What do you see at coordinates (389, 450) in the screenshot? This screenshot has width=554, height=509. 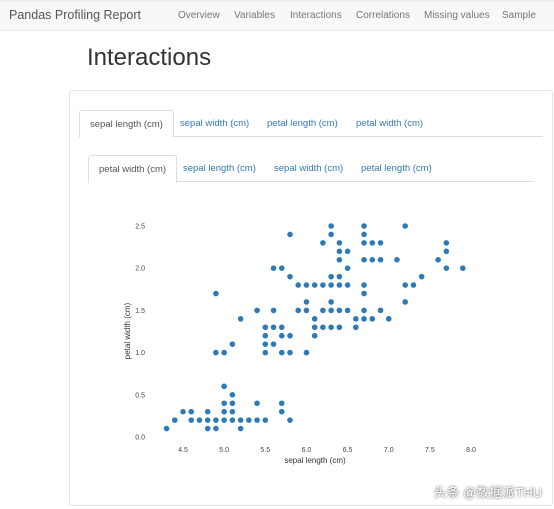 I see `x-tick-label: 7.0` at bounding box center [389, 450].